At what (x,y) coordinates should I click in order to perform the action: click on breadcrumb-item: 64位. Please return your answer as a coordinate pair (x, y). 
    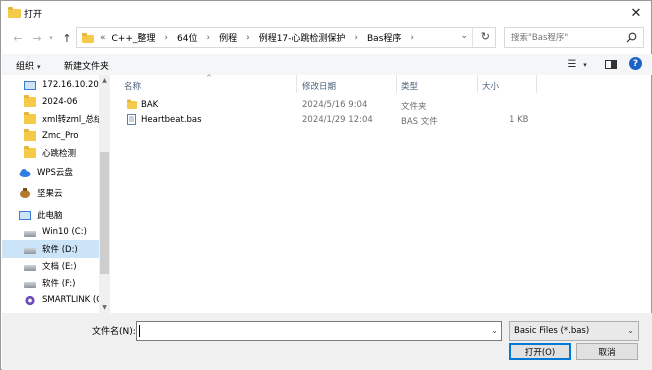
    Looking at the image, I should click on (187, 37).